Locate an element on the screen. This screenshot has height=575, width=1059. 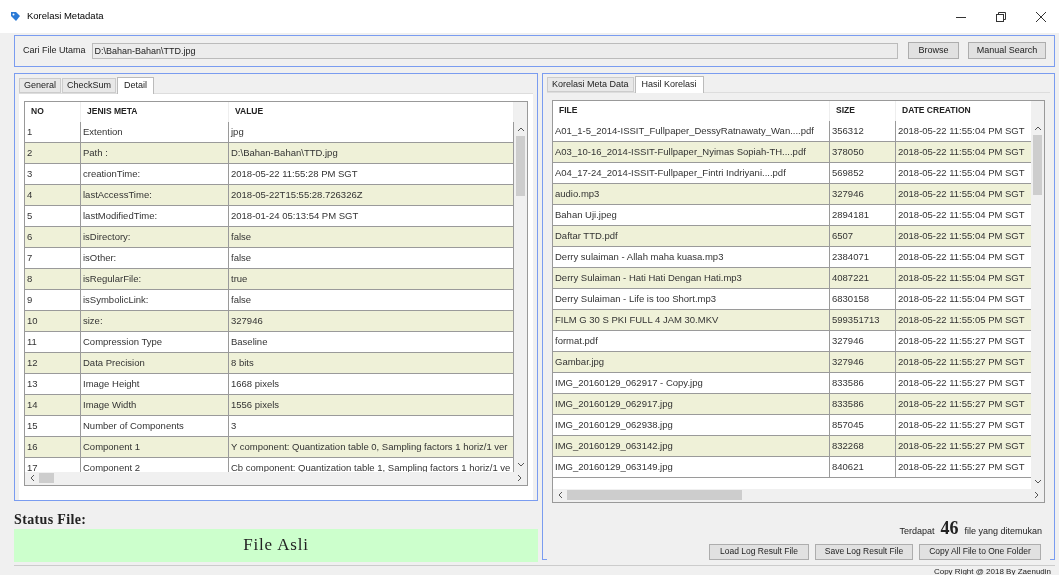
horizontal-scrollbar is located at coordinates (798, 495).